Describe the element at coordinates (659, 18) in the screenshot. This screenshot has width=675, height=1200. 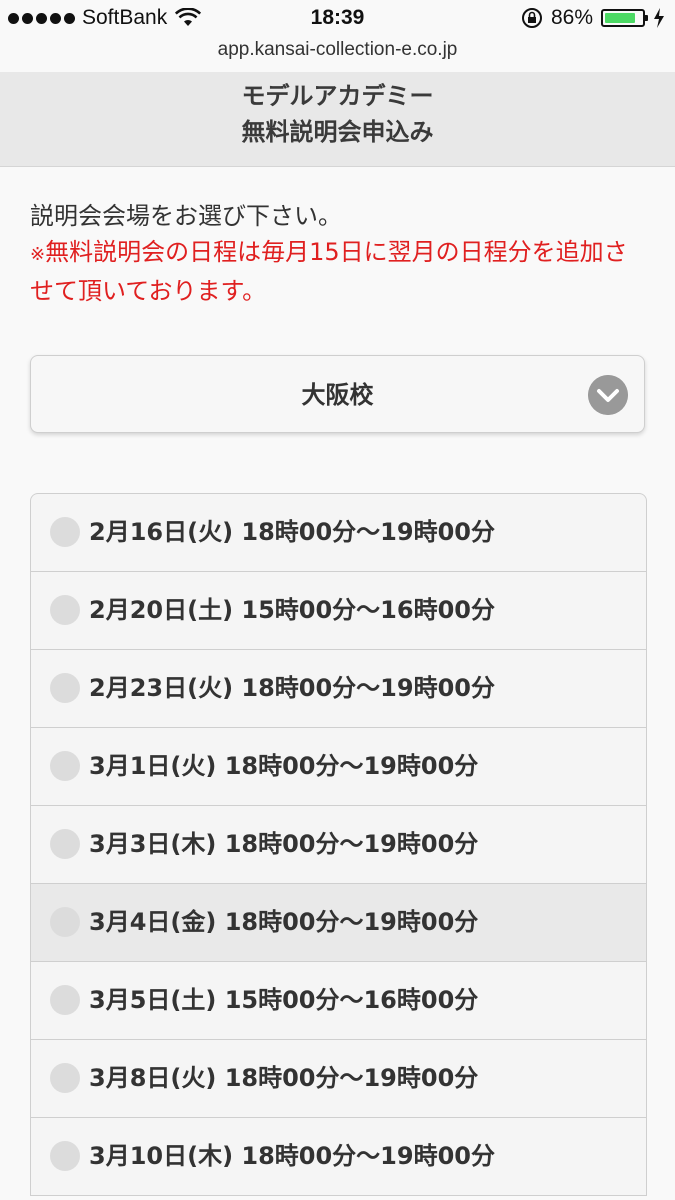
I see `charging-bolt-icon` at that location.